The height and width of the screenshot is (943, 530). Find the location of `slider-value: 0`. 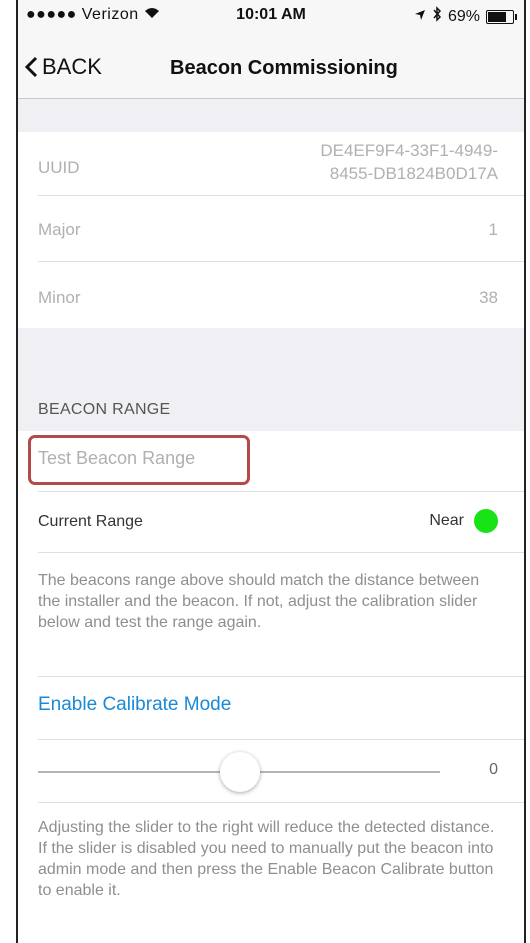

slider-value: 0 is located at coordinates (493, 769).